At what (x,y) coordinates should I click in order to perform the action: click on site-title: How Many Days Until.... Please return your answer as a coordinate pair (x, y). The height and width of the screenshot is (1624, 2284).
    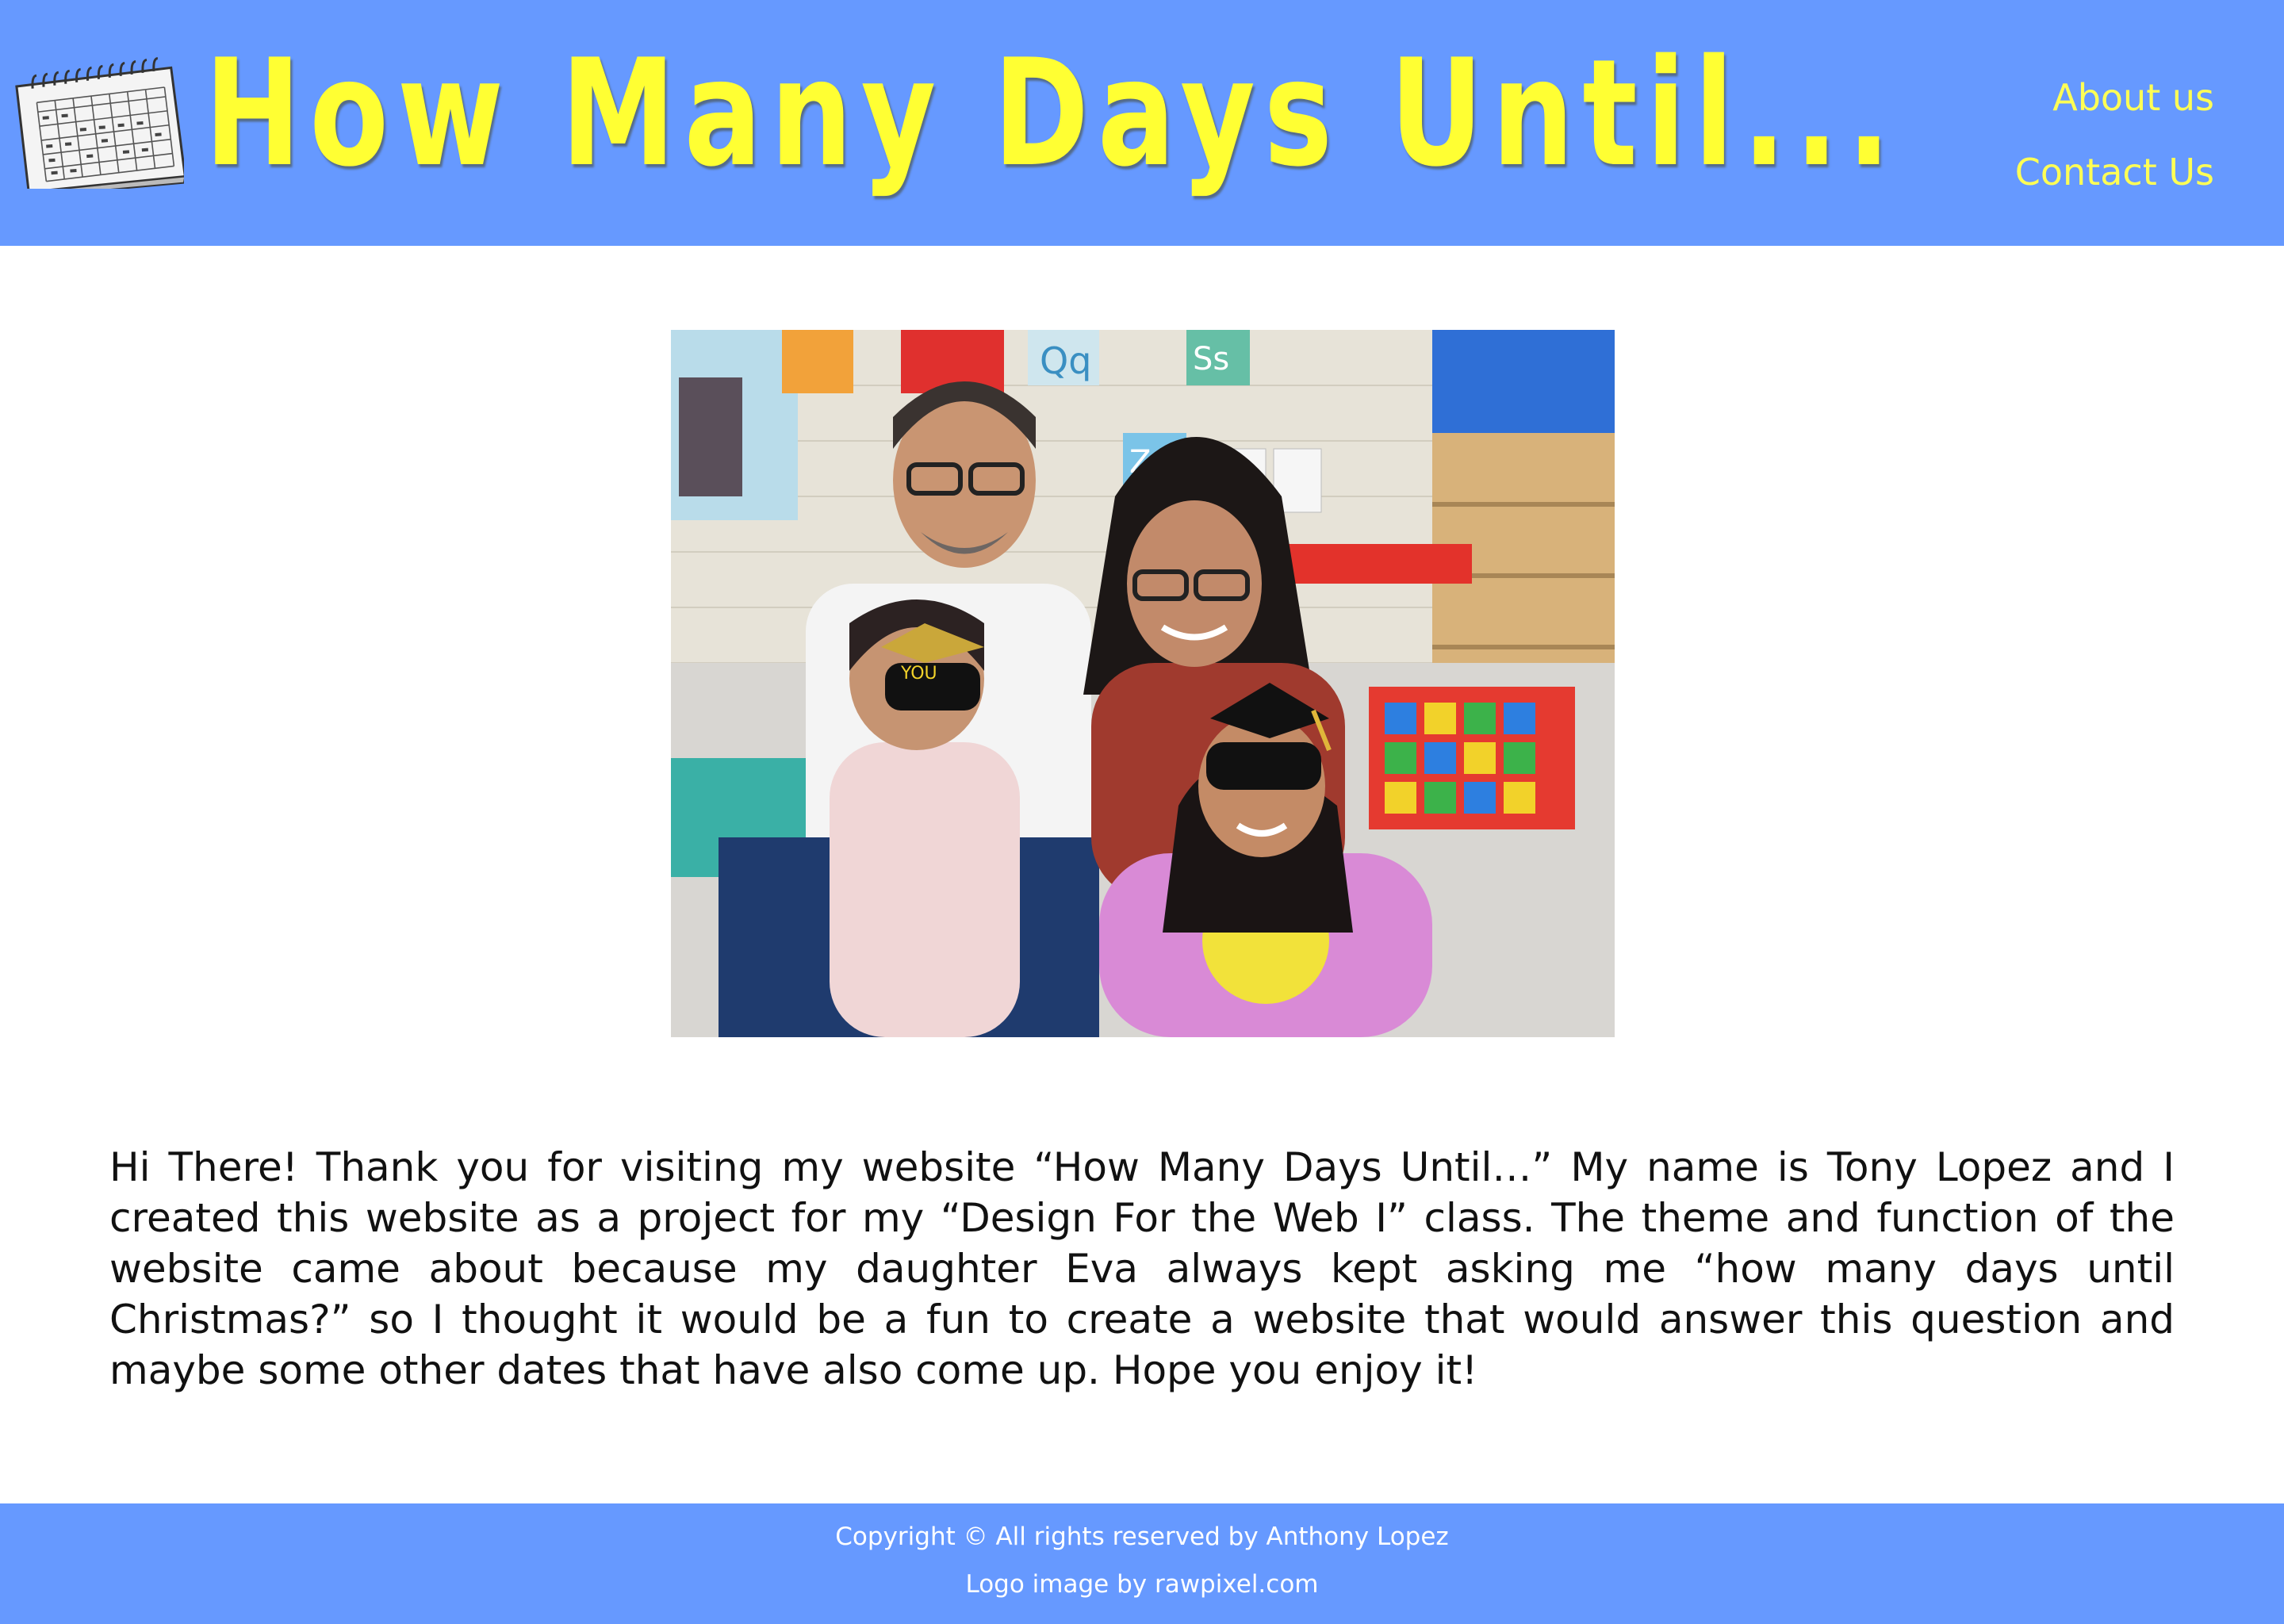
    Looking at the image, I should click on (1052, 113).